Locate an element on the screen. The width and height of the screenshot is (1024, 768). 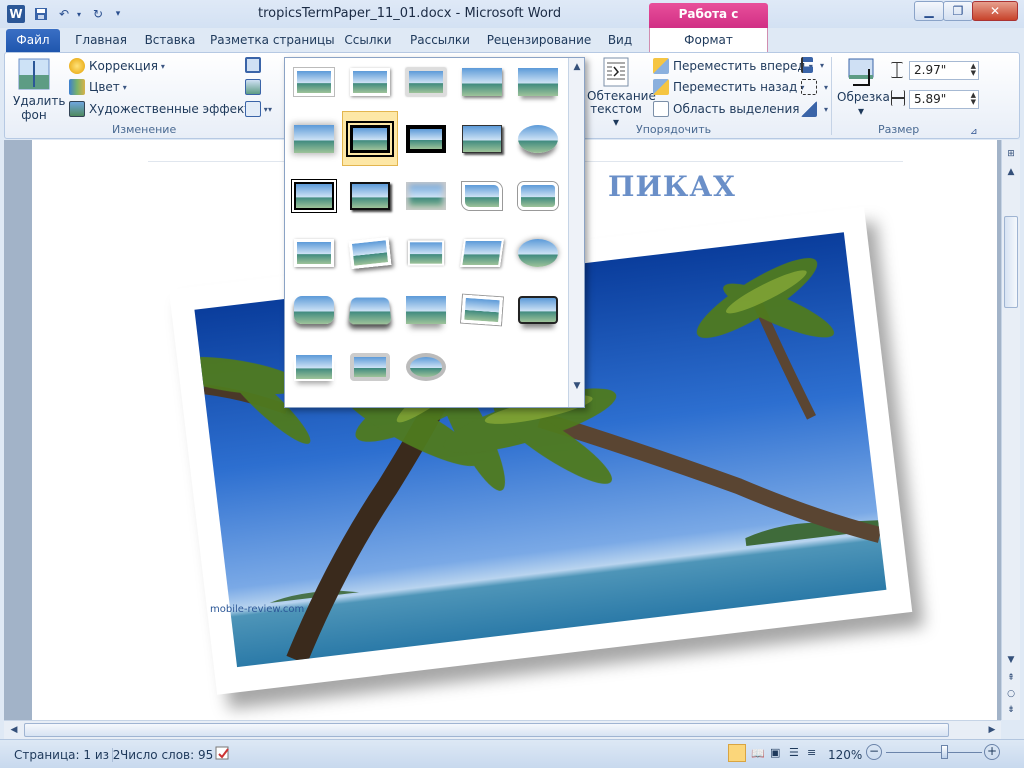
tab-review: Рецензирование is located at coordinates (539, 40).